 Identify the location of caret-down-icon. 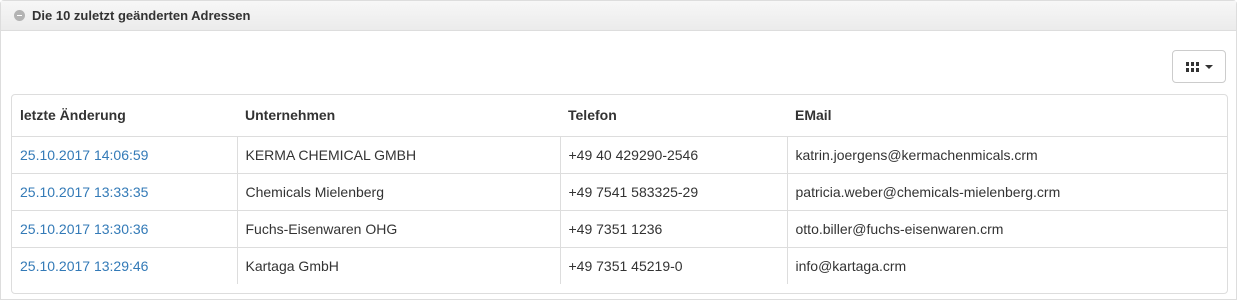
(1208, 67).